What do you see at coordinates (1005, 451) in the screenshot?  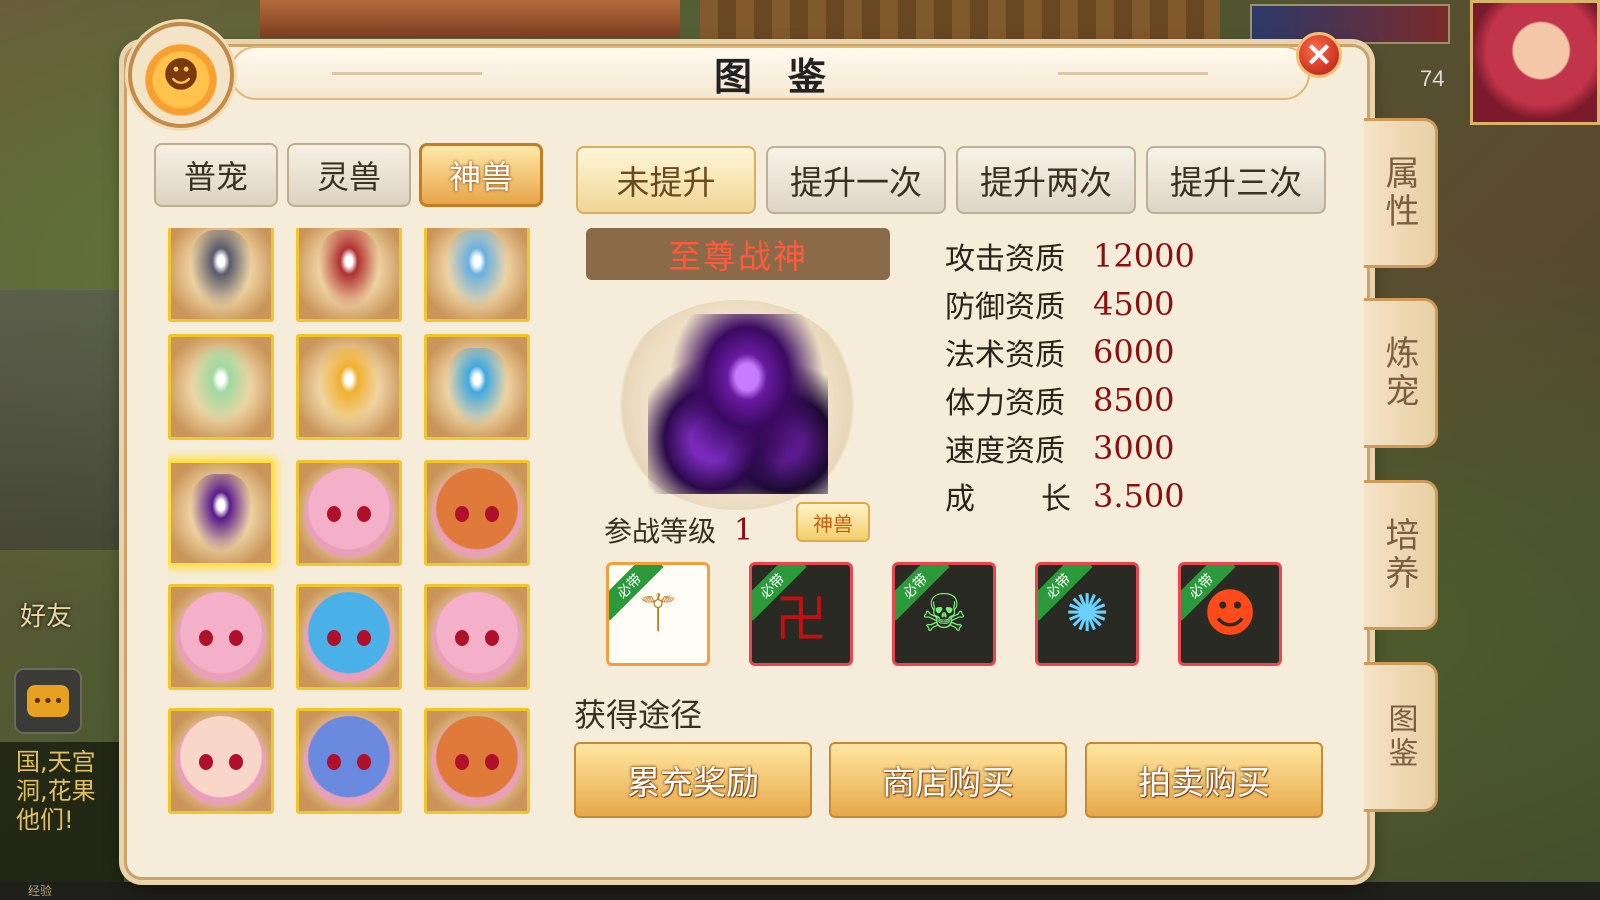 I see `stat-label: 速度资质` at bounding box center [1005, 451].